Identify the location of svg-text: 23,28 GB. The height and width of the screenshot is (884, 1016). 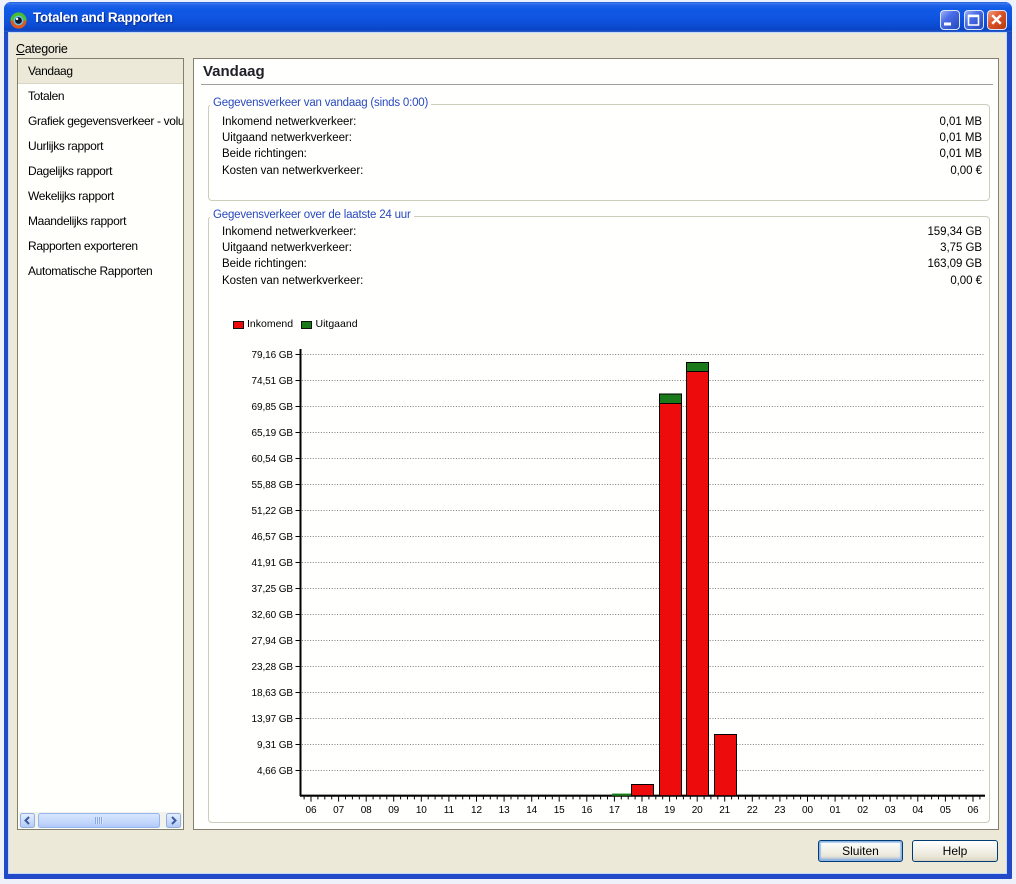
(273, 667).